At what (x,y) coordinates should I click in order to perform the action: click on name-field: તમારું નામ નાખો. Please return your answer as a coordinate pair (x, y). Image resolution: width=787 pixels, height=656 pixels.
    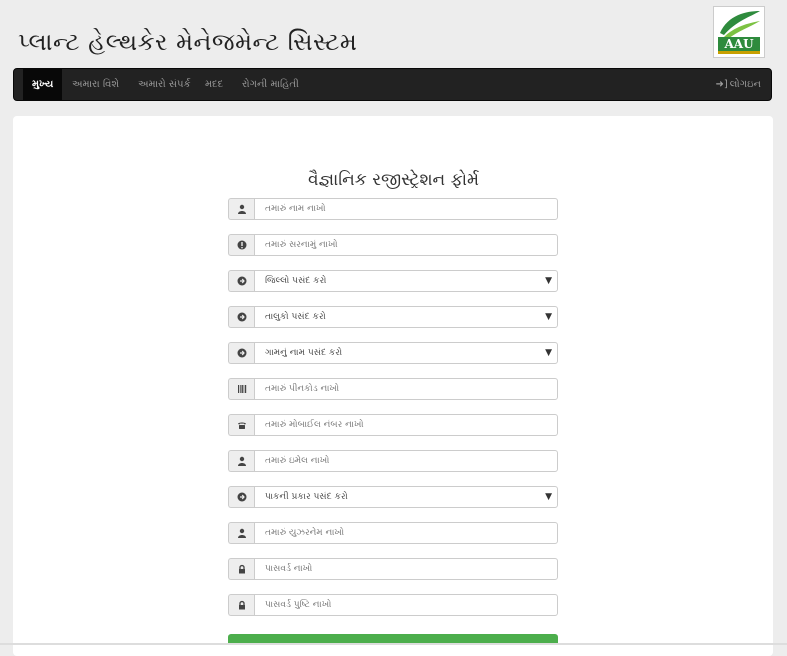
    Looking at the image, I should click on (393, 209).